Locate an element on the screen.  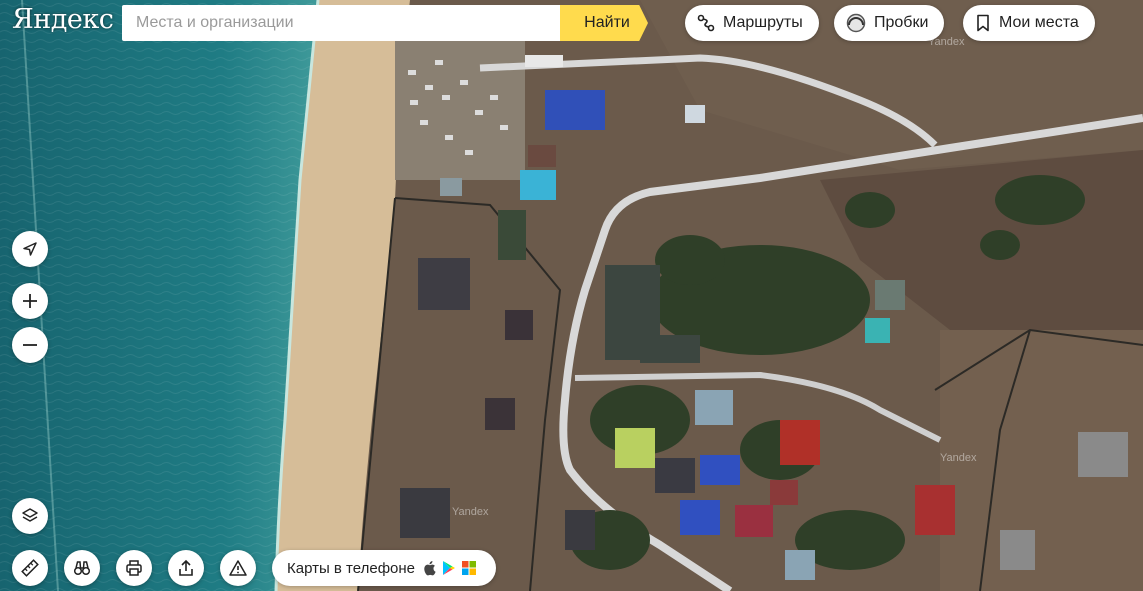
ruler-icon is located at coordinates (30, 568).